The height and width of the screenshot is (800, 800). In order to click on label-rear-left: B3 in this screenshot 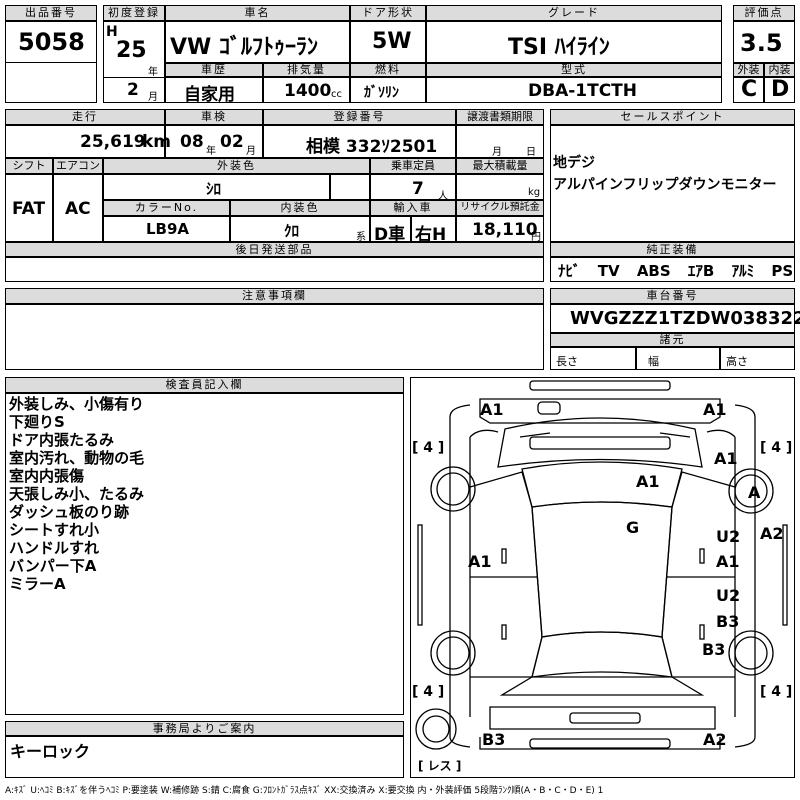, I will do `click(494, 739)`.